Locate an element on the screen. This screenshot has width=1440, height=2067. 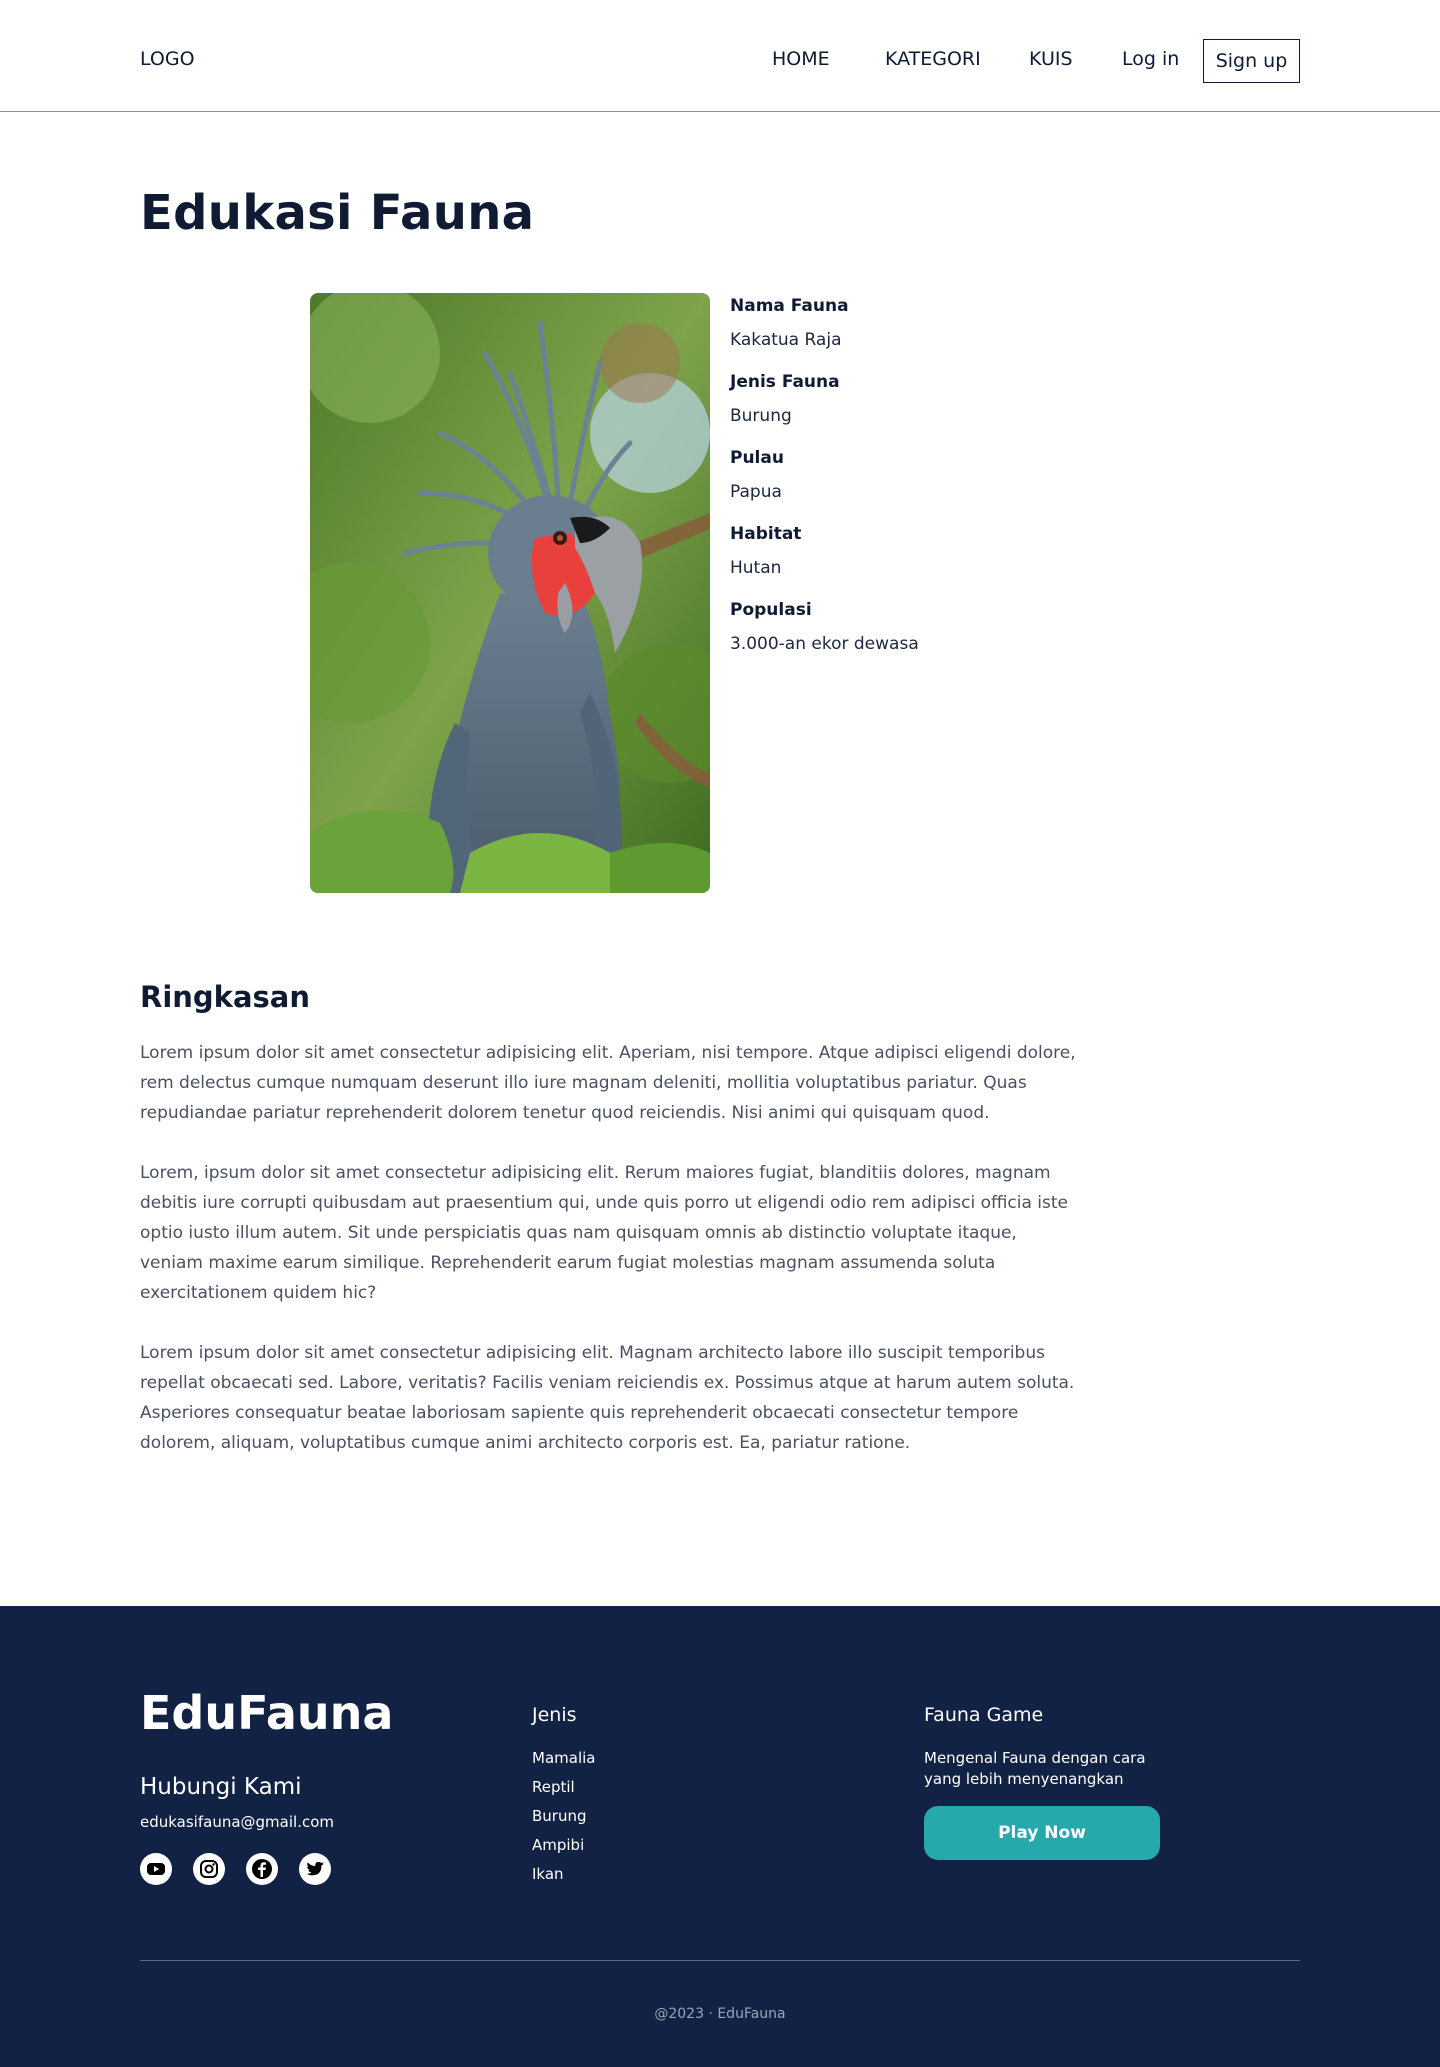
detail-value-populasi: 3.000-an ekor dewasa is located at coordinates (824, 644).